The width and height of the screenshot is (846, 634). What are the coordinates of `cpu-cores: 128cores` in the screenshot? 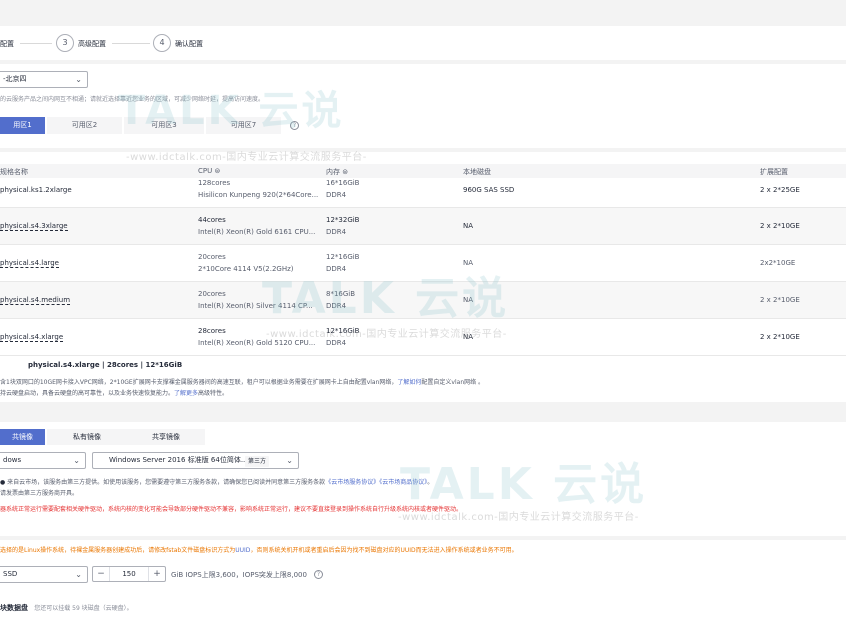 It's located at (214, 183).